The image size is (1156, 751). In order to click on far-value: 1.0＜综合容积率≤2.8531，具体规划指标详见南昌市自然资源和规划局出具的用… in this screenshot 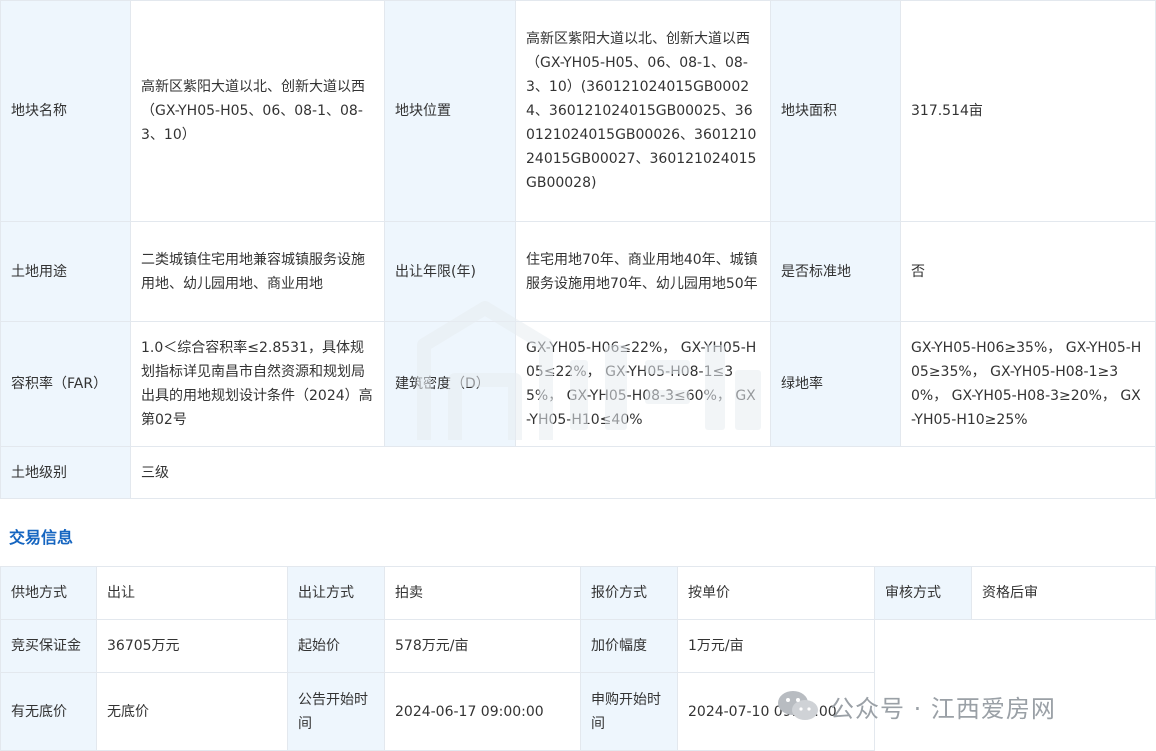, I will do `click(257, 384)`.